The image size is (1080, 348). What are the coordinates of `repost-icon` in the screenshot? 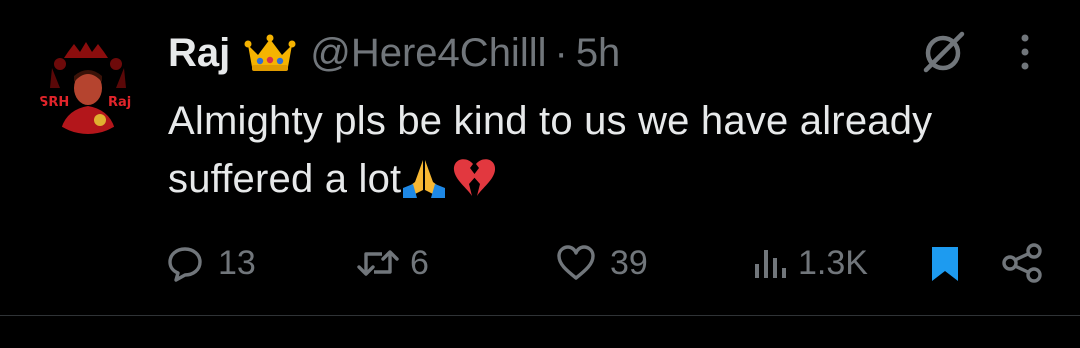 It's located at (378, 263).